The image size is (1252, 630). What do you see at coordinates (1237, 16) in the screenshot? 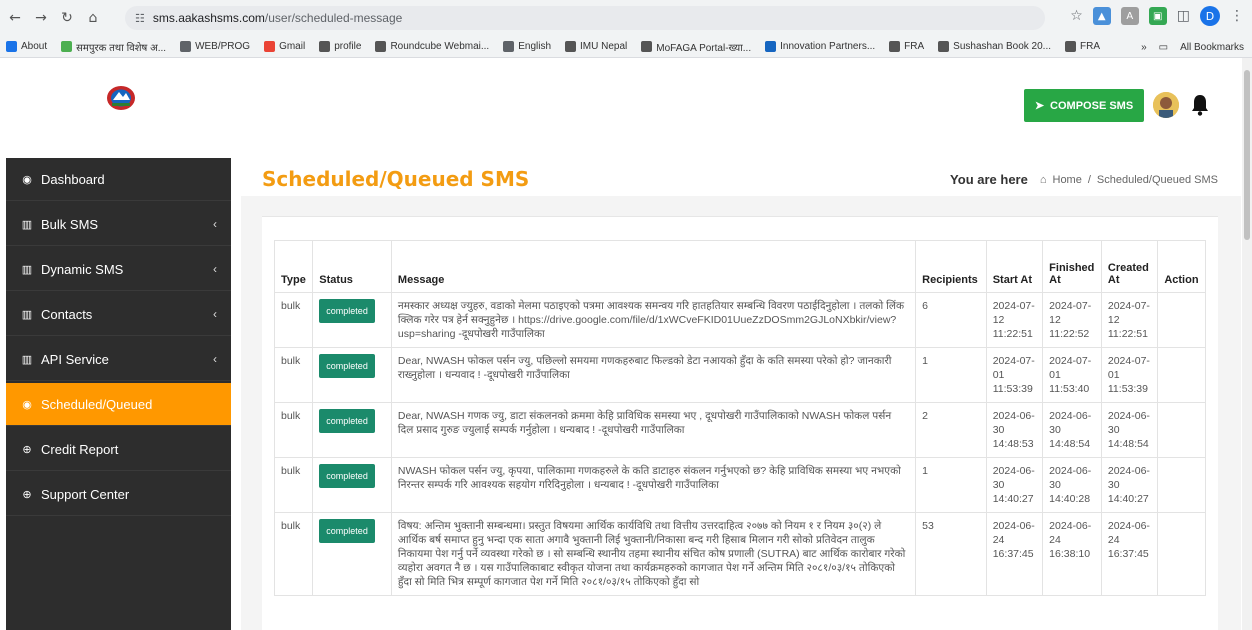
I see `browser-menu-icon: ⋮` at bounding box center [1237, 16].